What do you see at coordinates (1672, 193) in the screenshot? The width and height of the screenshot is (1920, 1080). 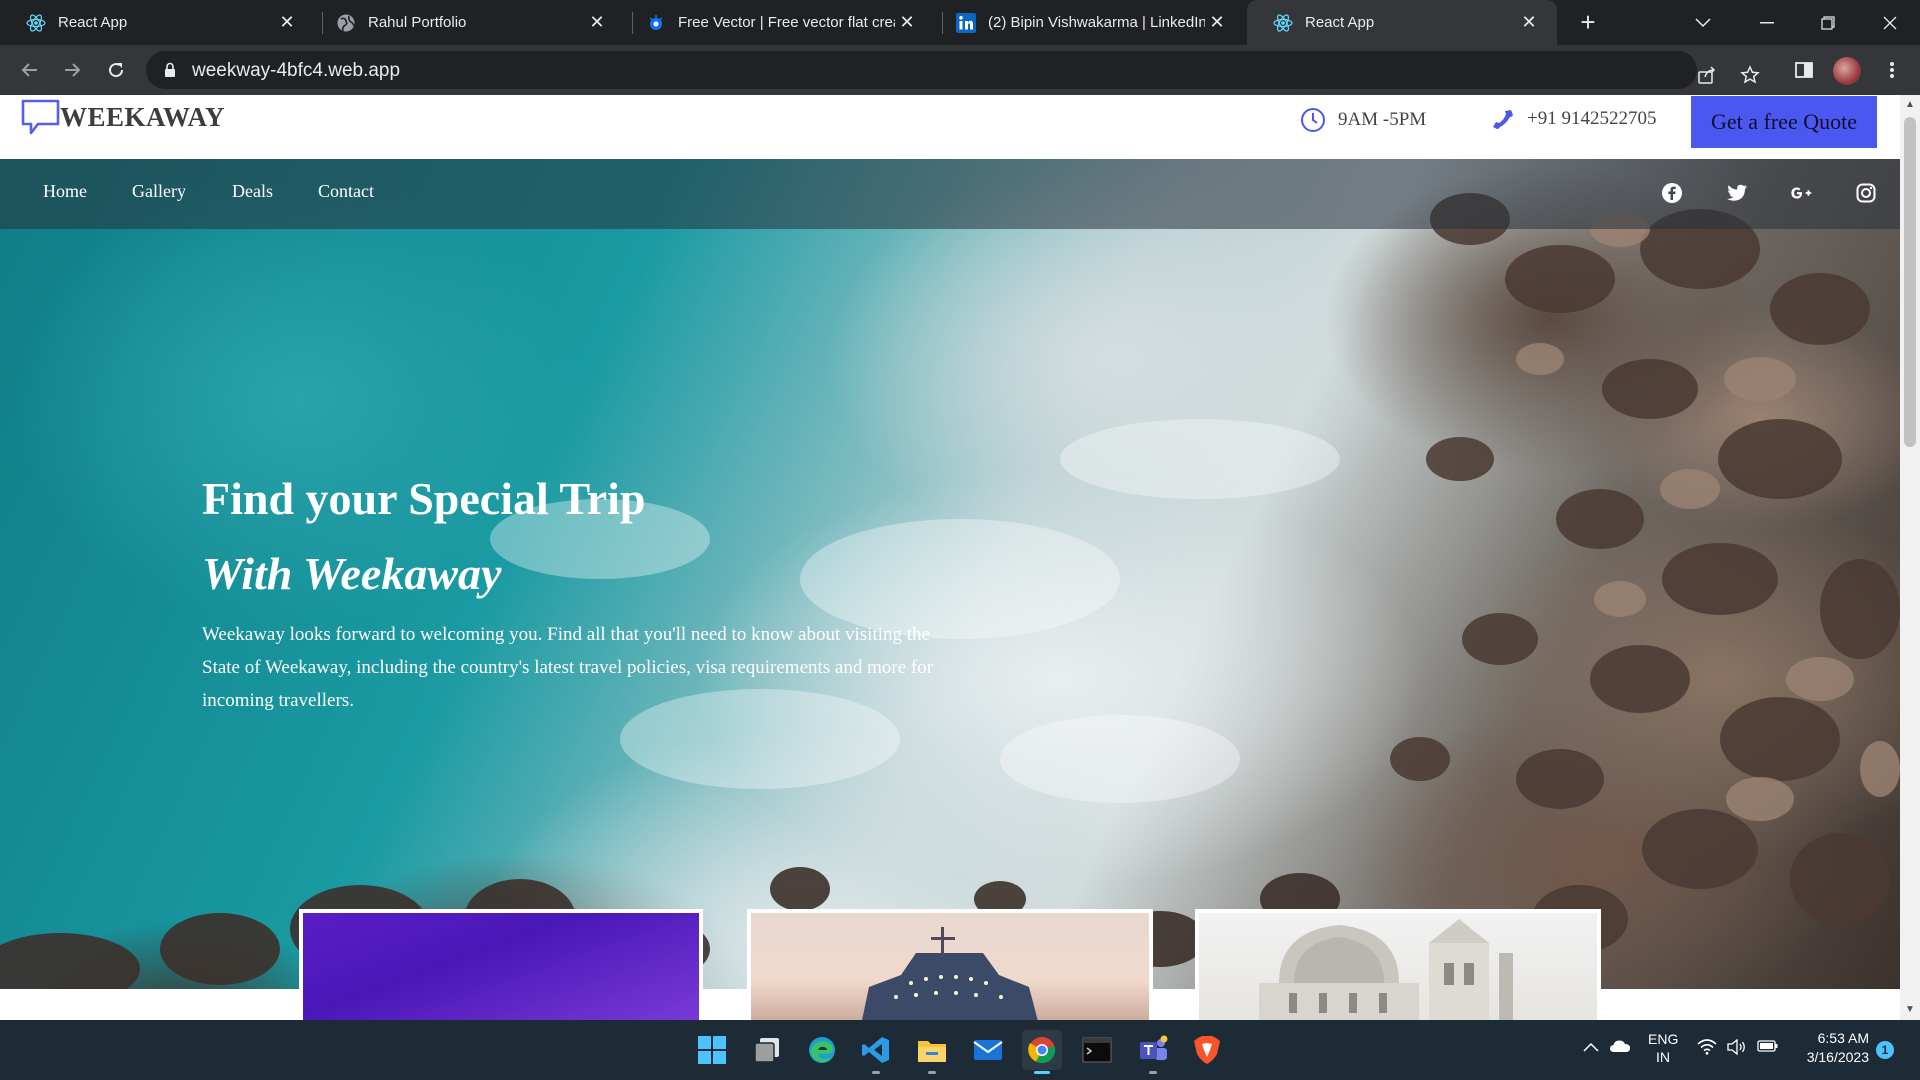 I see `facebook-icon` at bounding box center [1672, 193].